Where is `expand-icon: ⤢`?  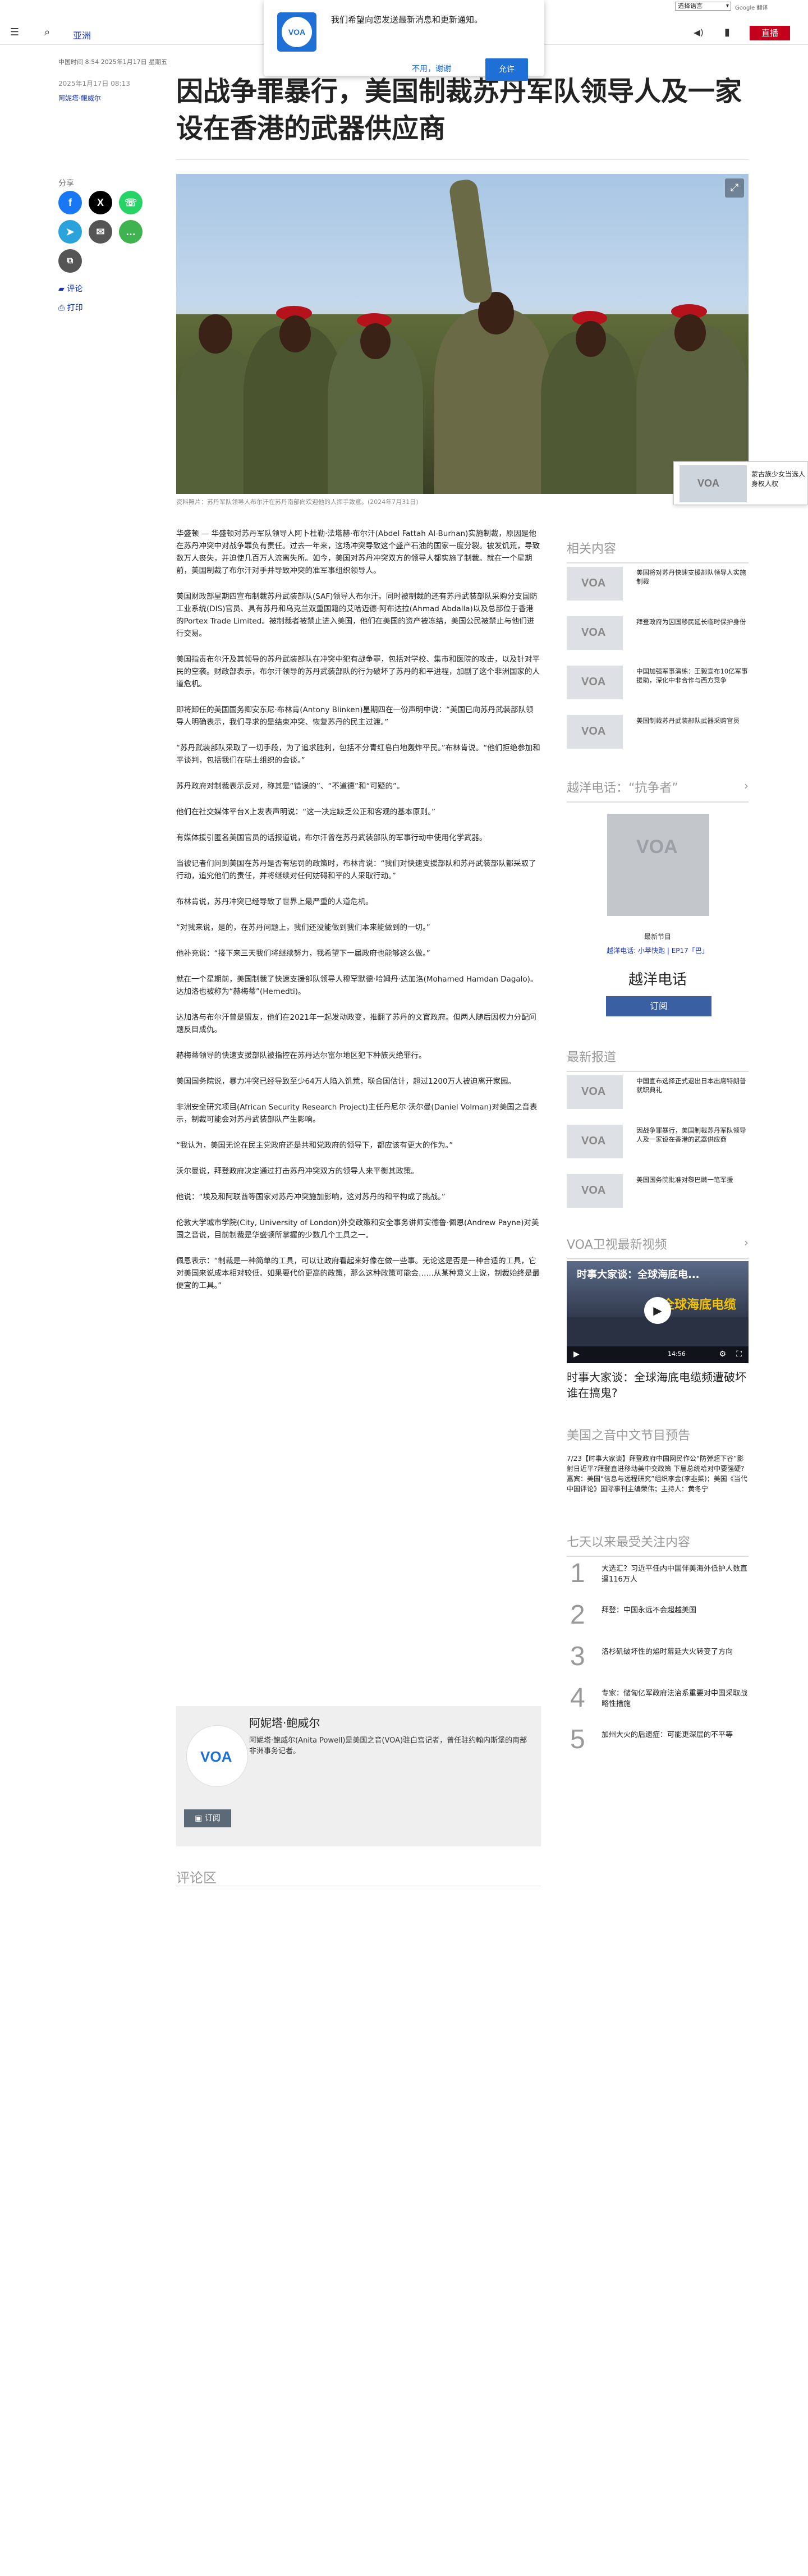
expand-icon: ⤢ is located at coordinates (735, 188).